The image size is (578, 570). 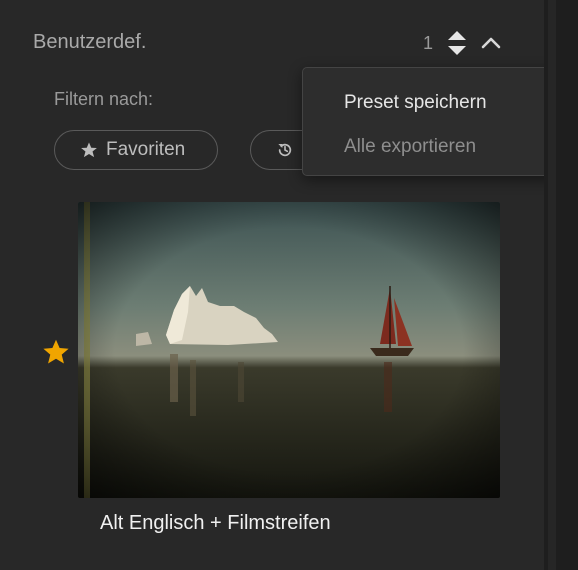 What do you see at coordinates (285, 150) in the screenshot?
I see `history-icon` at bounding box center [285, 150].